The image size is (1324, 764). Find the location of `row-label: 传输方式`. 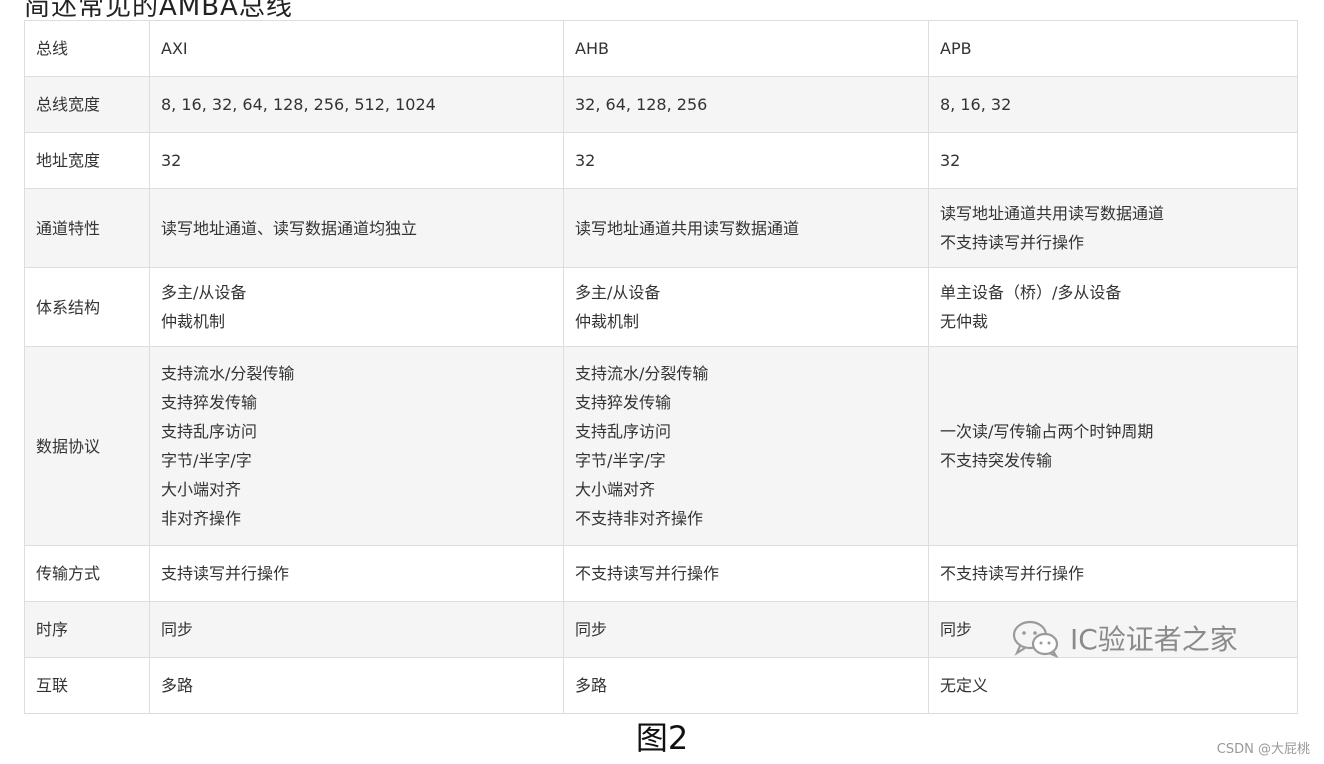

row-label: 传输方式 is located at coordinates (68, 573).